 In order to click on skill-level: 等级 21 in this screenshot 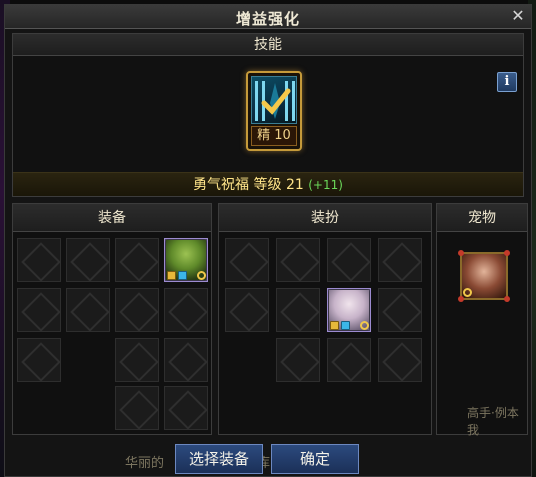, I will do `click(278, 185)`.